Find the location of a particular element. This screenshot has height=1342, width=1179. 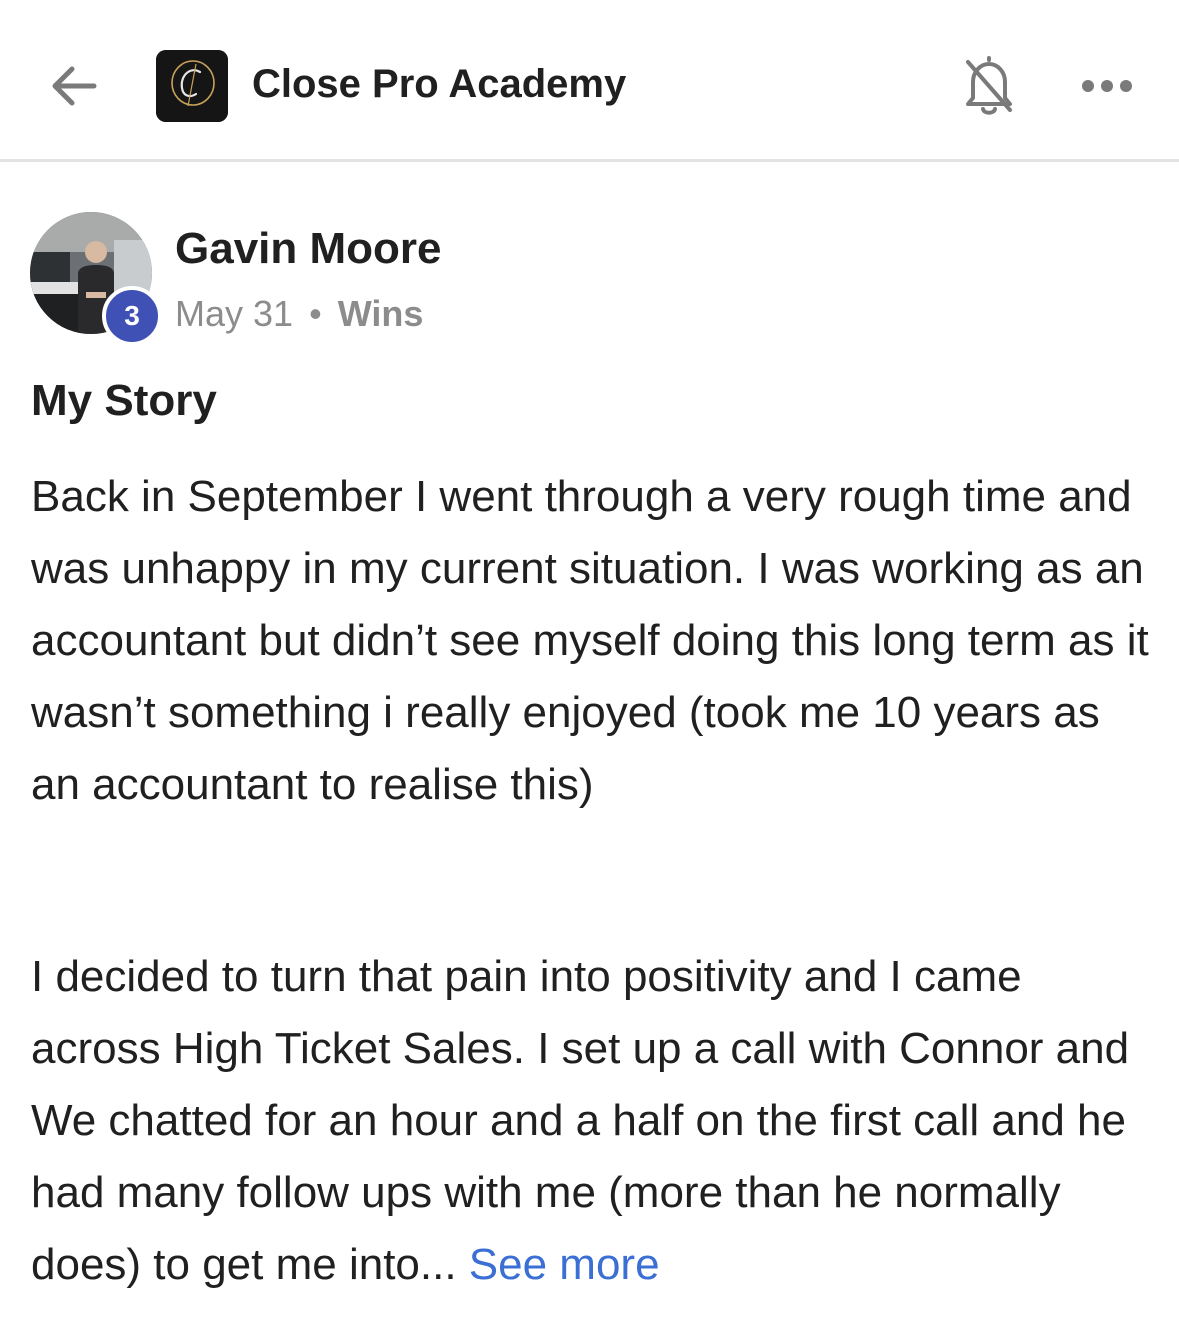

more-options-button is located at coordinates (1107, 86).